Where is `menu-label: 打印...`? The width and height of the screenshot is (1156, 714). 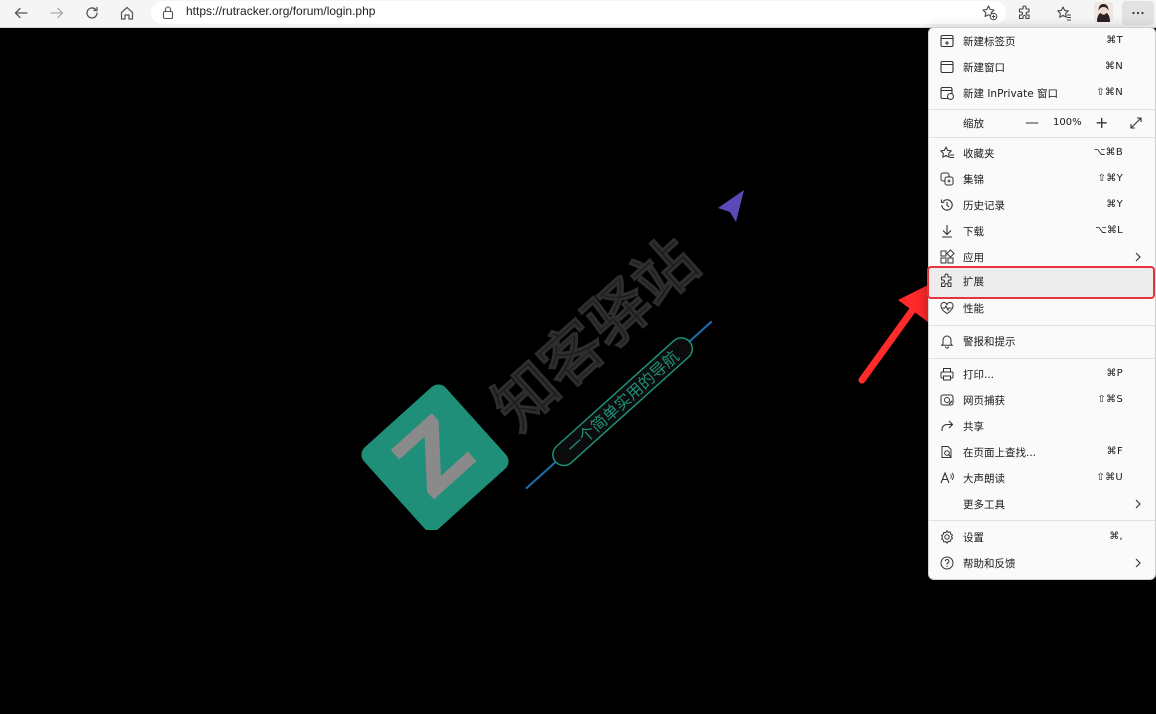
menu-label: 打印... is located at coordinates (979, 375).